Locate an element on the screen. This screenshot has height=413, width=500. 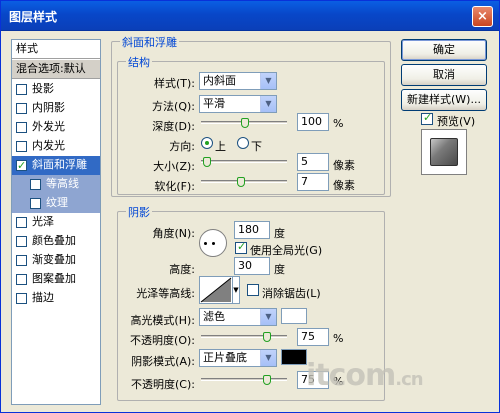
style-item-texture: 纹理 is located at coordinates (56, 203).